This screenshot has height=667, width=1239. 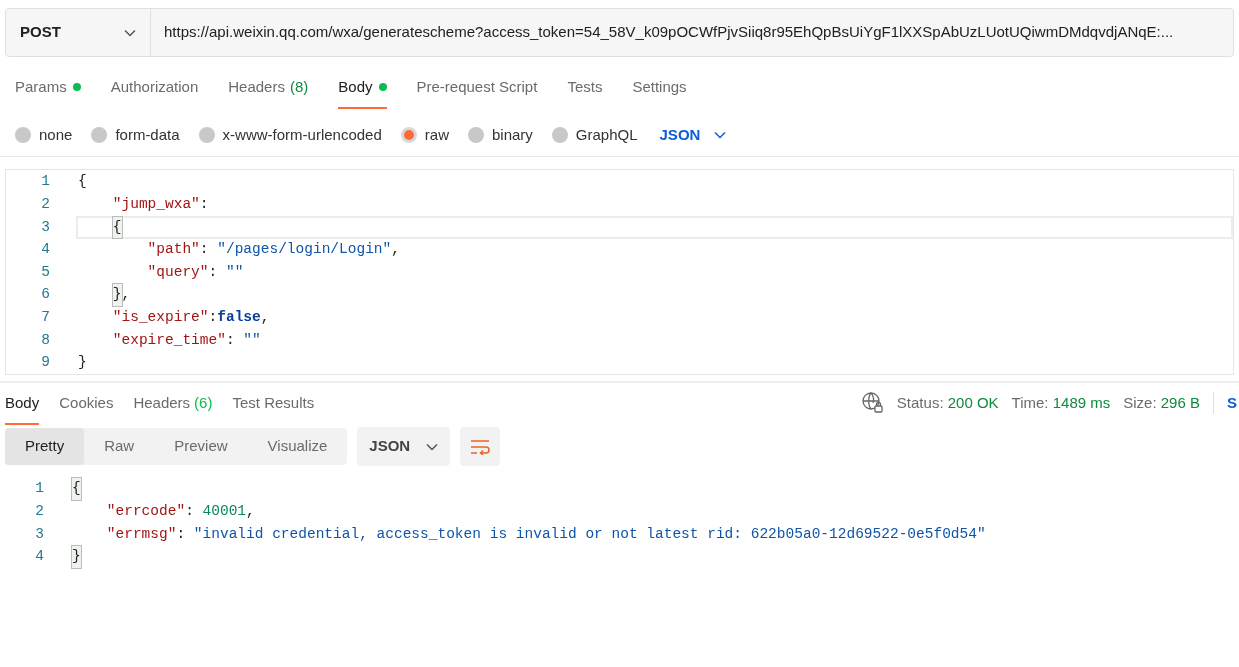 I want to click on view-mode-tab: Pretty, so click(x=45, y=446).